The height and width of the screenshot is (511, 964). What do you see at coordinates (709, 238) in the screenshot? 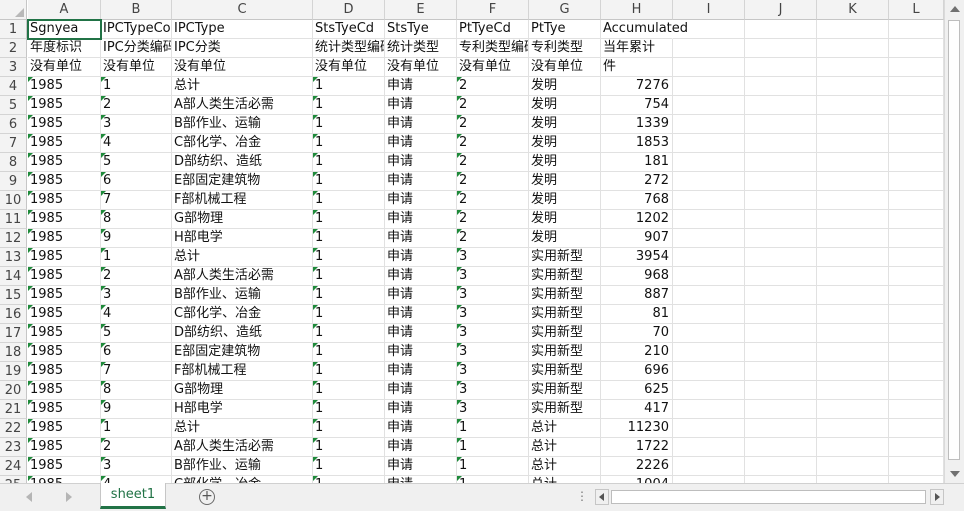
I see `cell-i12` at bounding box center [709, 238].